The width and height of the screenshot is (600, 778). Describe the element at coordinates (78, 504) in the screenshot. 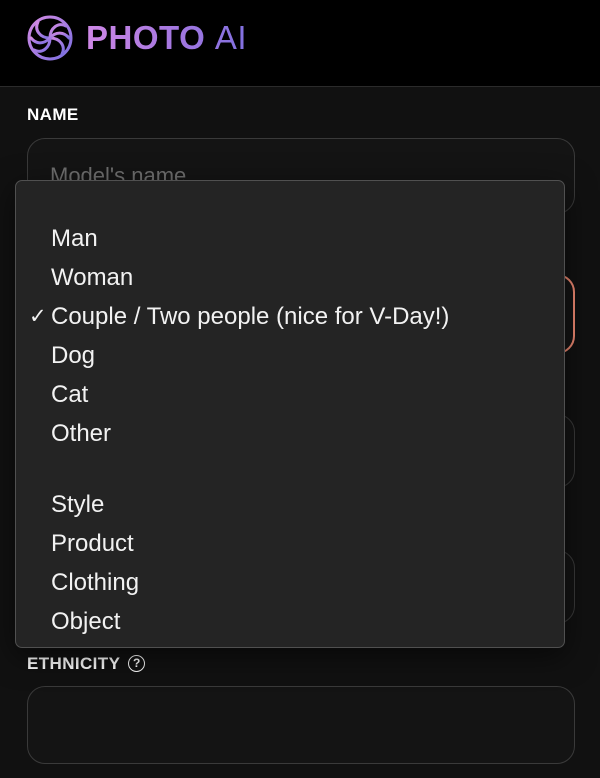

I see `option-label: Style` at that location.